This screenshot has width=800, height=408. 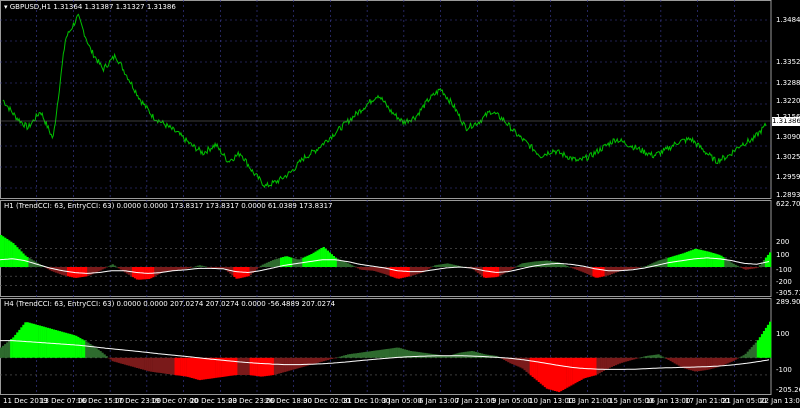 I want to click on ind2-tick: 289.9013, so click(x=788, y=302).